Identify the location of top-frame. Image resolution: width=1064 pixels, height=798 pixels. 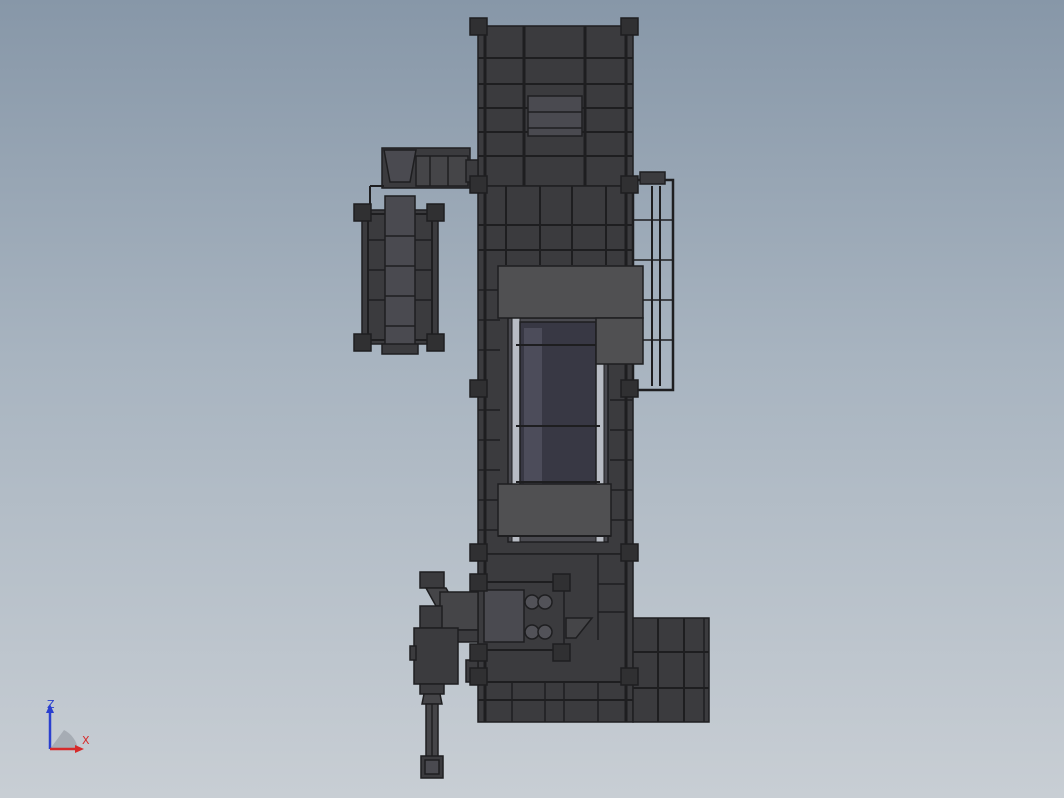
(555, 106).